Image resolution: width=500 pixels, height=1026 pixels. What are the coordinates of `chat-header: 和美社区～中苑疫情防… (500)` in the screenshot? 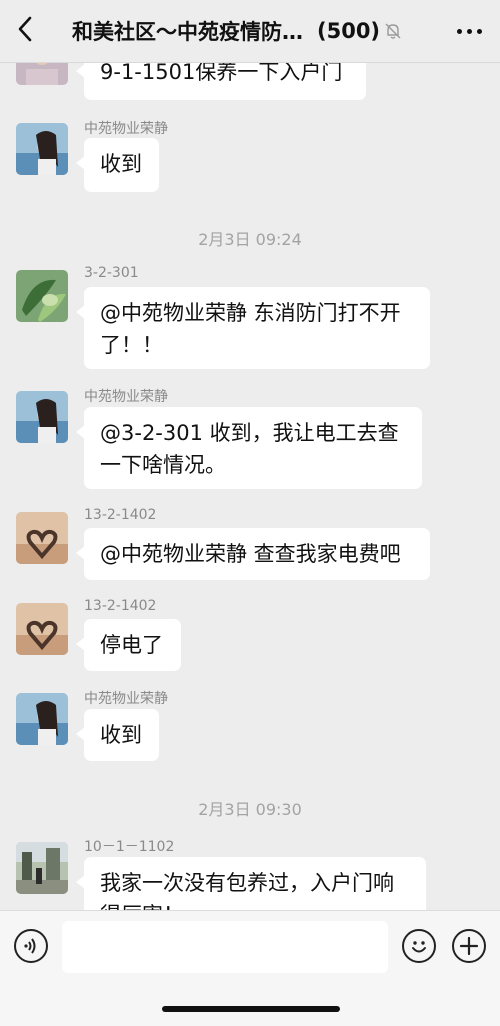 It's located at (250, 31).